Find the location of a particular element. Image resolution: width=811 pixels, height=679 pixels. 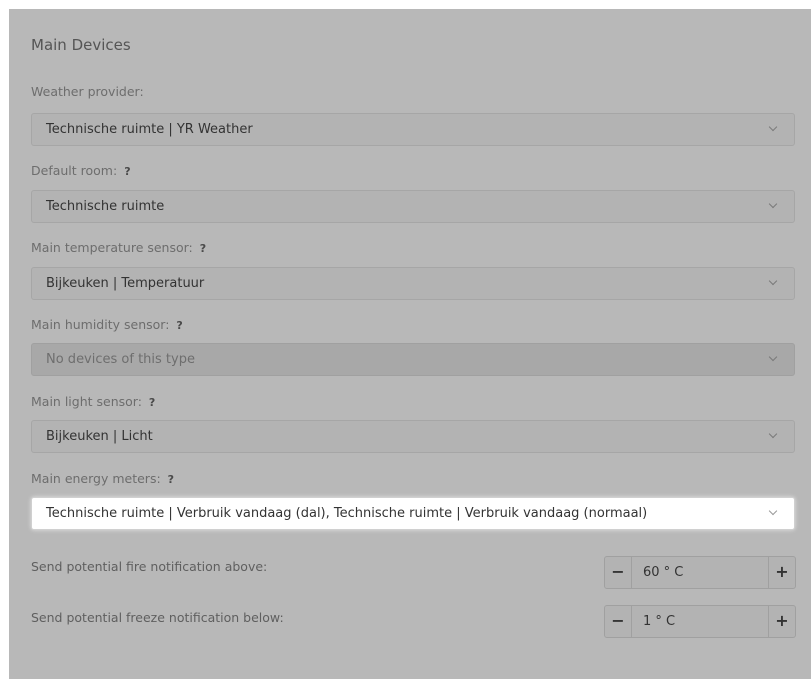

humidity-sensor-value: No devices of this type is located at coordinates (120, 359).